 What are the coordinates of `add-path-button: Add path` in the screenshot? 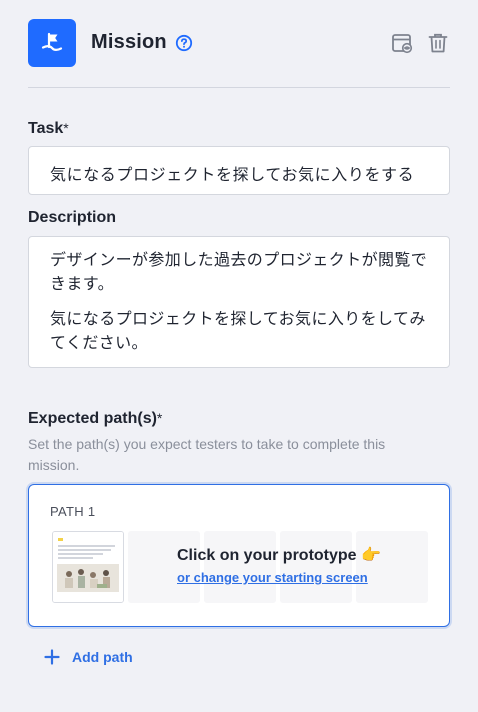 It's located at (88, 657).